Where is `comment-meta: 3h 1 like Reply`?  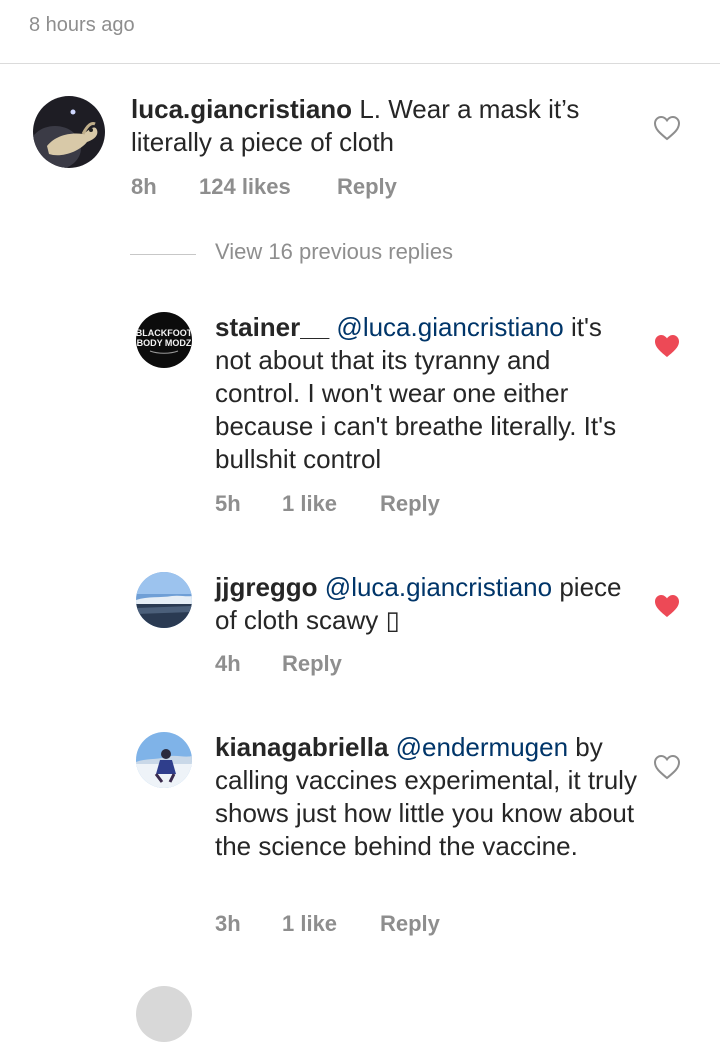
comment-meta: 3h 1 like Reply is located at coordinates (345, 925).